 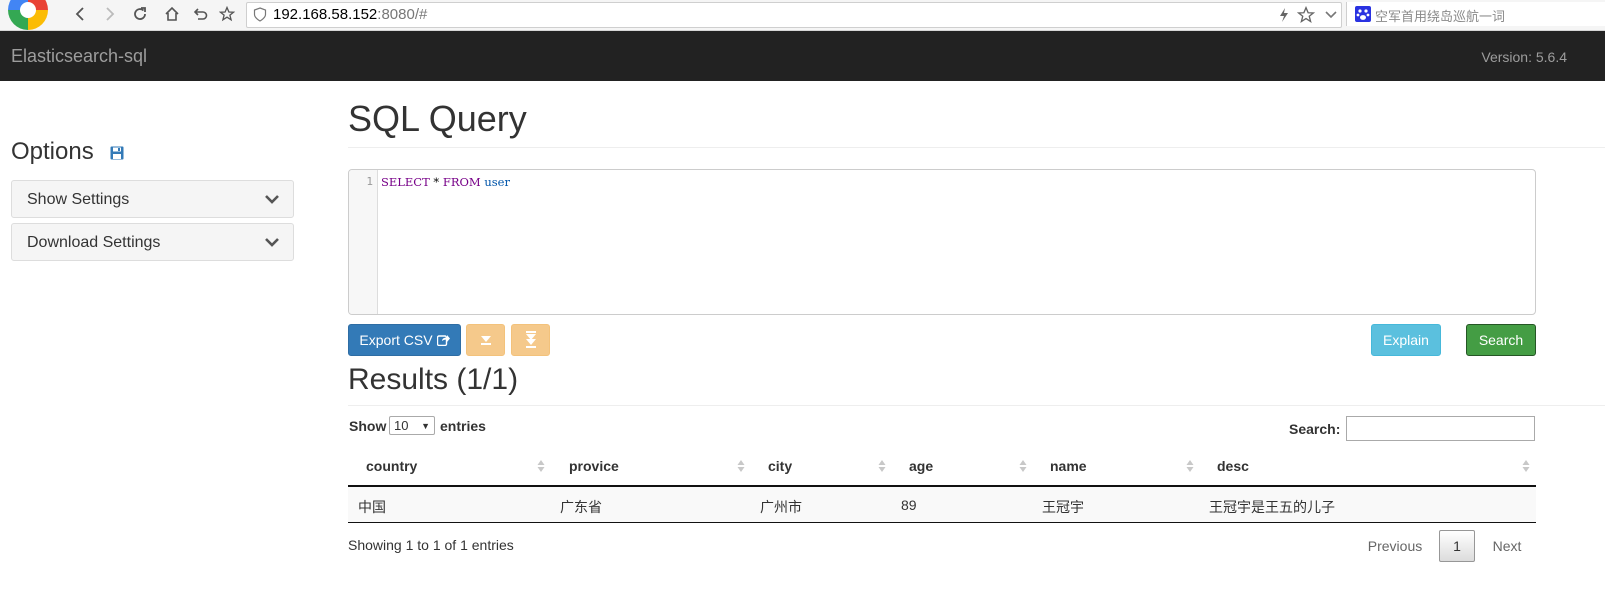 I want to click on app-navbar: Elasticsearch-sql Version: 5.6.4, so click(x=802, y=56).